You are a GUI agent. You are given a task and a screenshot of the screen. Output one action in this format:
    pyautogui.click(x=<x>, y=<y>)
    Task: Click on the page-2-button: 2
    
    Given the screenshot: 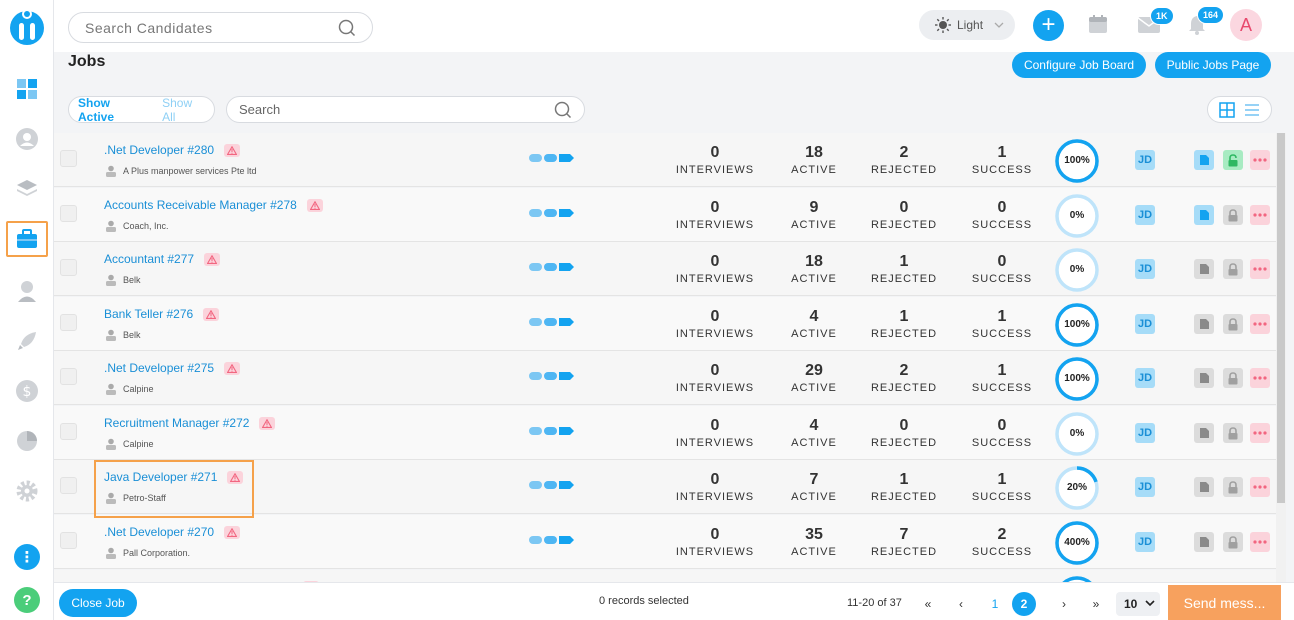 What is the action you would take?
    pyautogui.click(x=1024, y=604)
    